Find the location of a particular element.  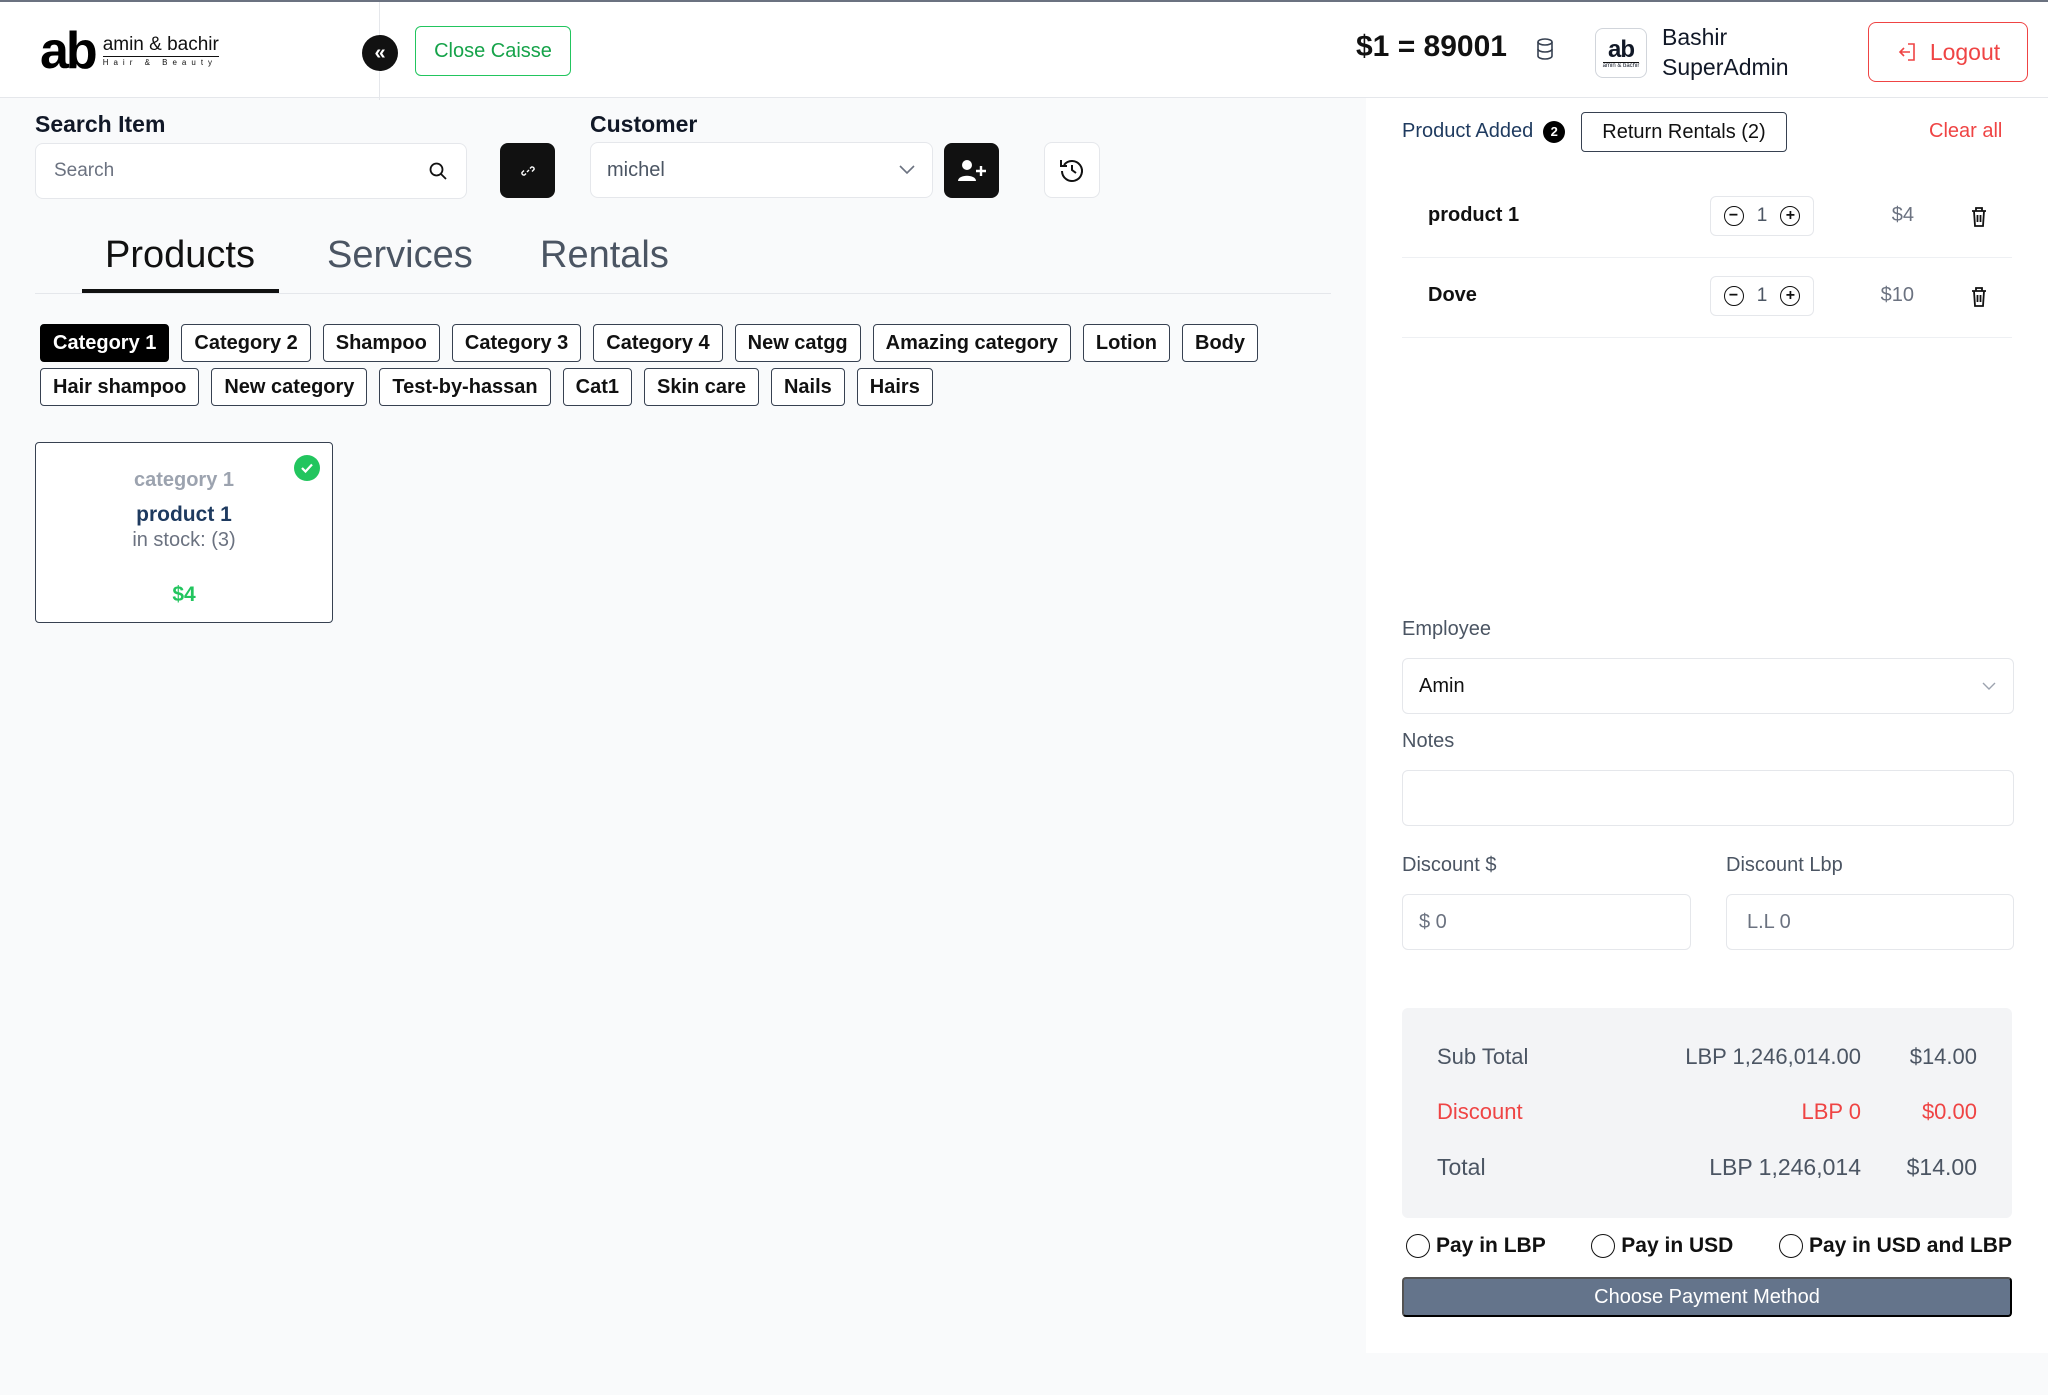

logout-label: Logout is located at coordinates (1965, 51).